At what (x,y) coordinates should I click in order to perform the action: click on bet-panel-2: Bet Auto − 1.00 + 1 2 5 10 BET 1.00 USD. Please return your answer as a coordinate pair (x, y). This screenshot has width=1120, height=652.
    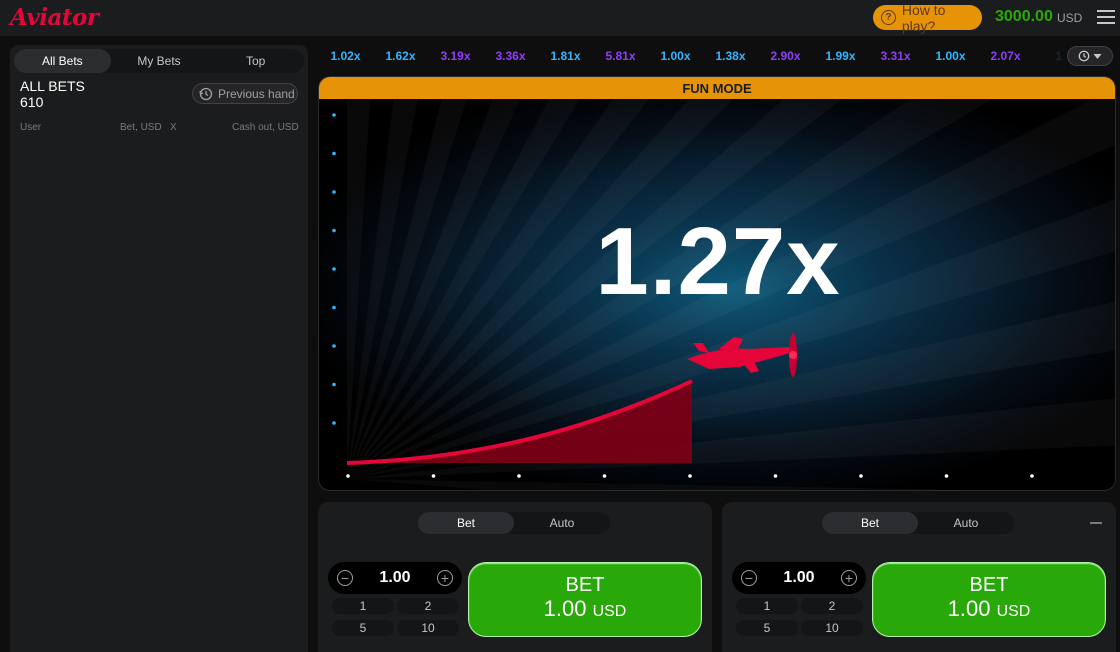
    Looking at the image, I should click on (919, 577).